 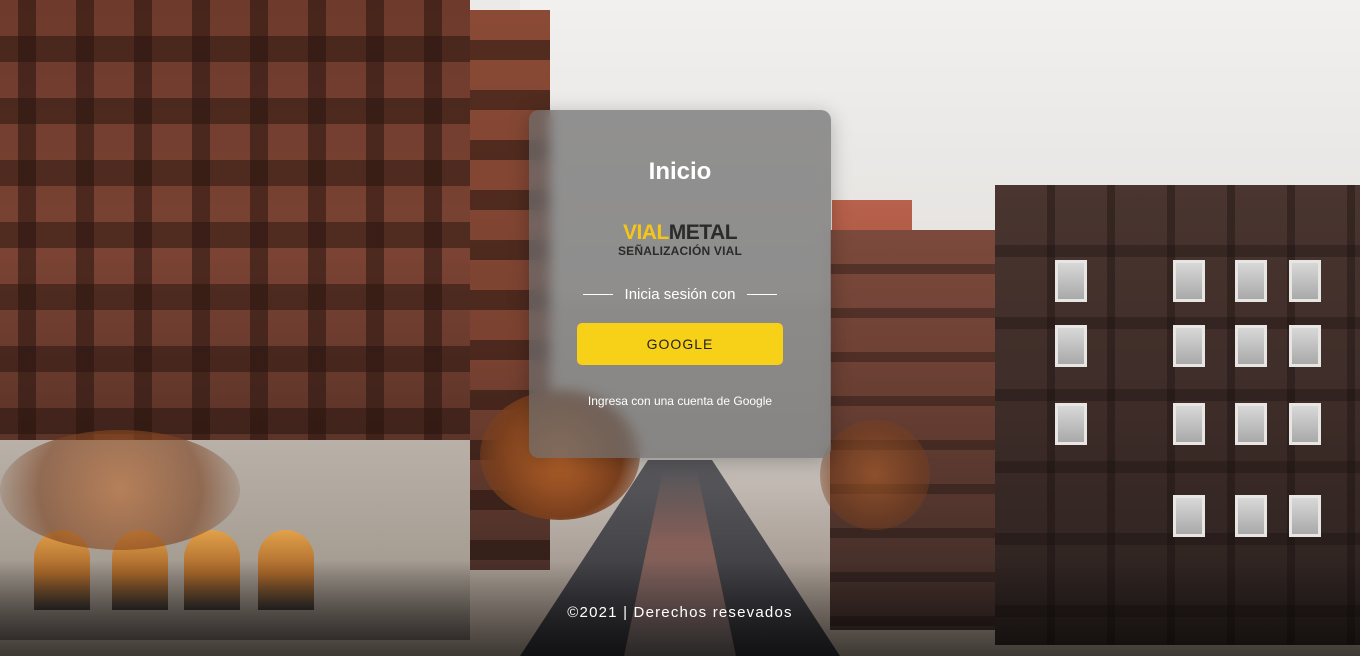 I want to click on logo-tagline: SEÑALIZACIÓN VIAL, so click(x=680, y=251).